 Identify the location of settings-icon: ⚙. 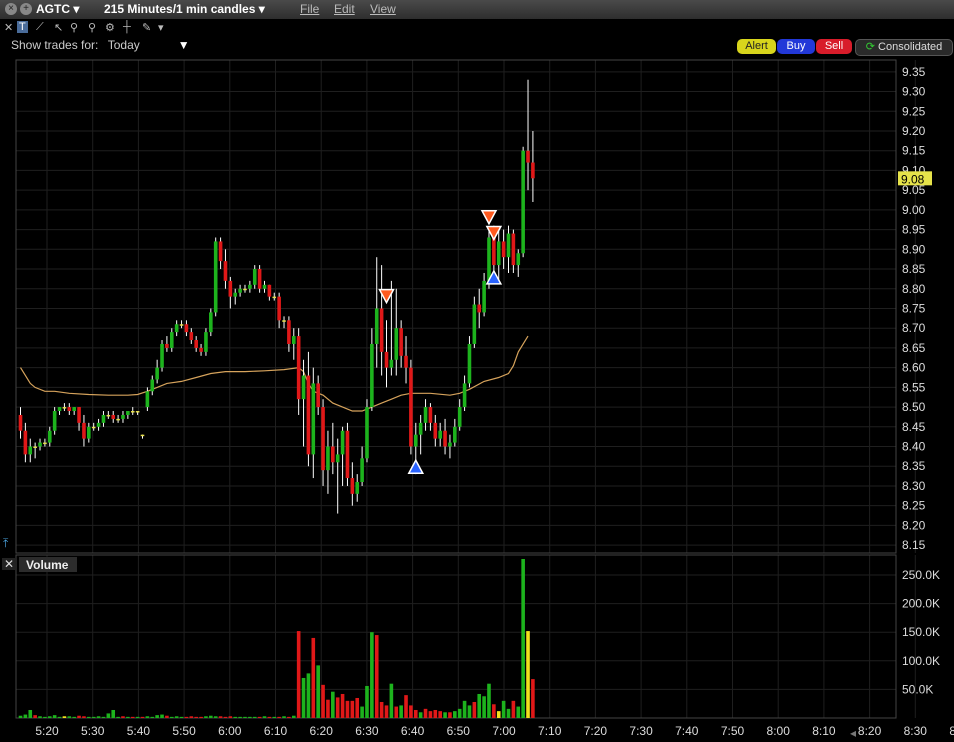
(110, 27).